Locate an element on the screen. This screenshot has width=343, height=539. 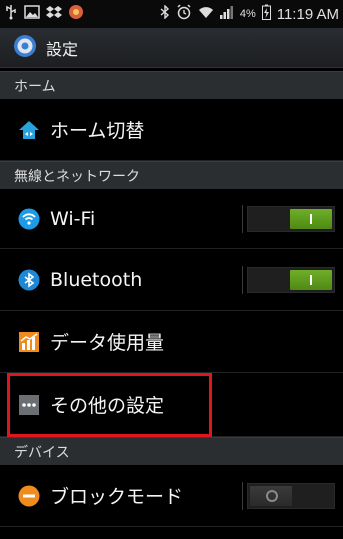
section-header-network: 無線とネットワーク is located at coordinates (171, 175).